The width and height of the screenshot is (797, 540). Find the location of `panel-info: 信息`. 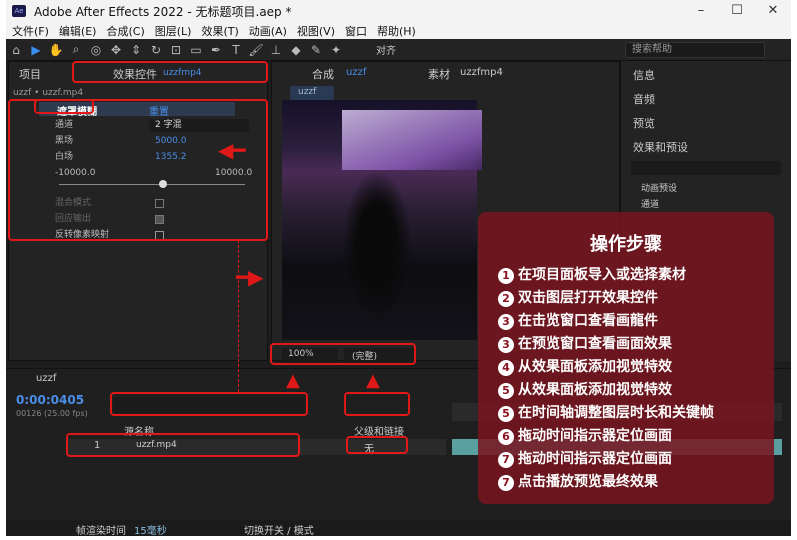

panel-info: 信息 is located at coordinates (644, 75).